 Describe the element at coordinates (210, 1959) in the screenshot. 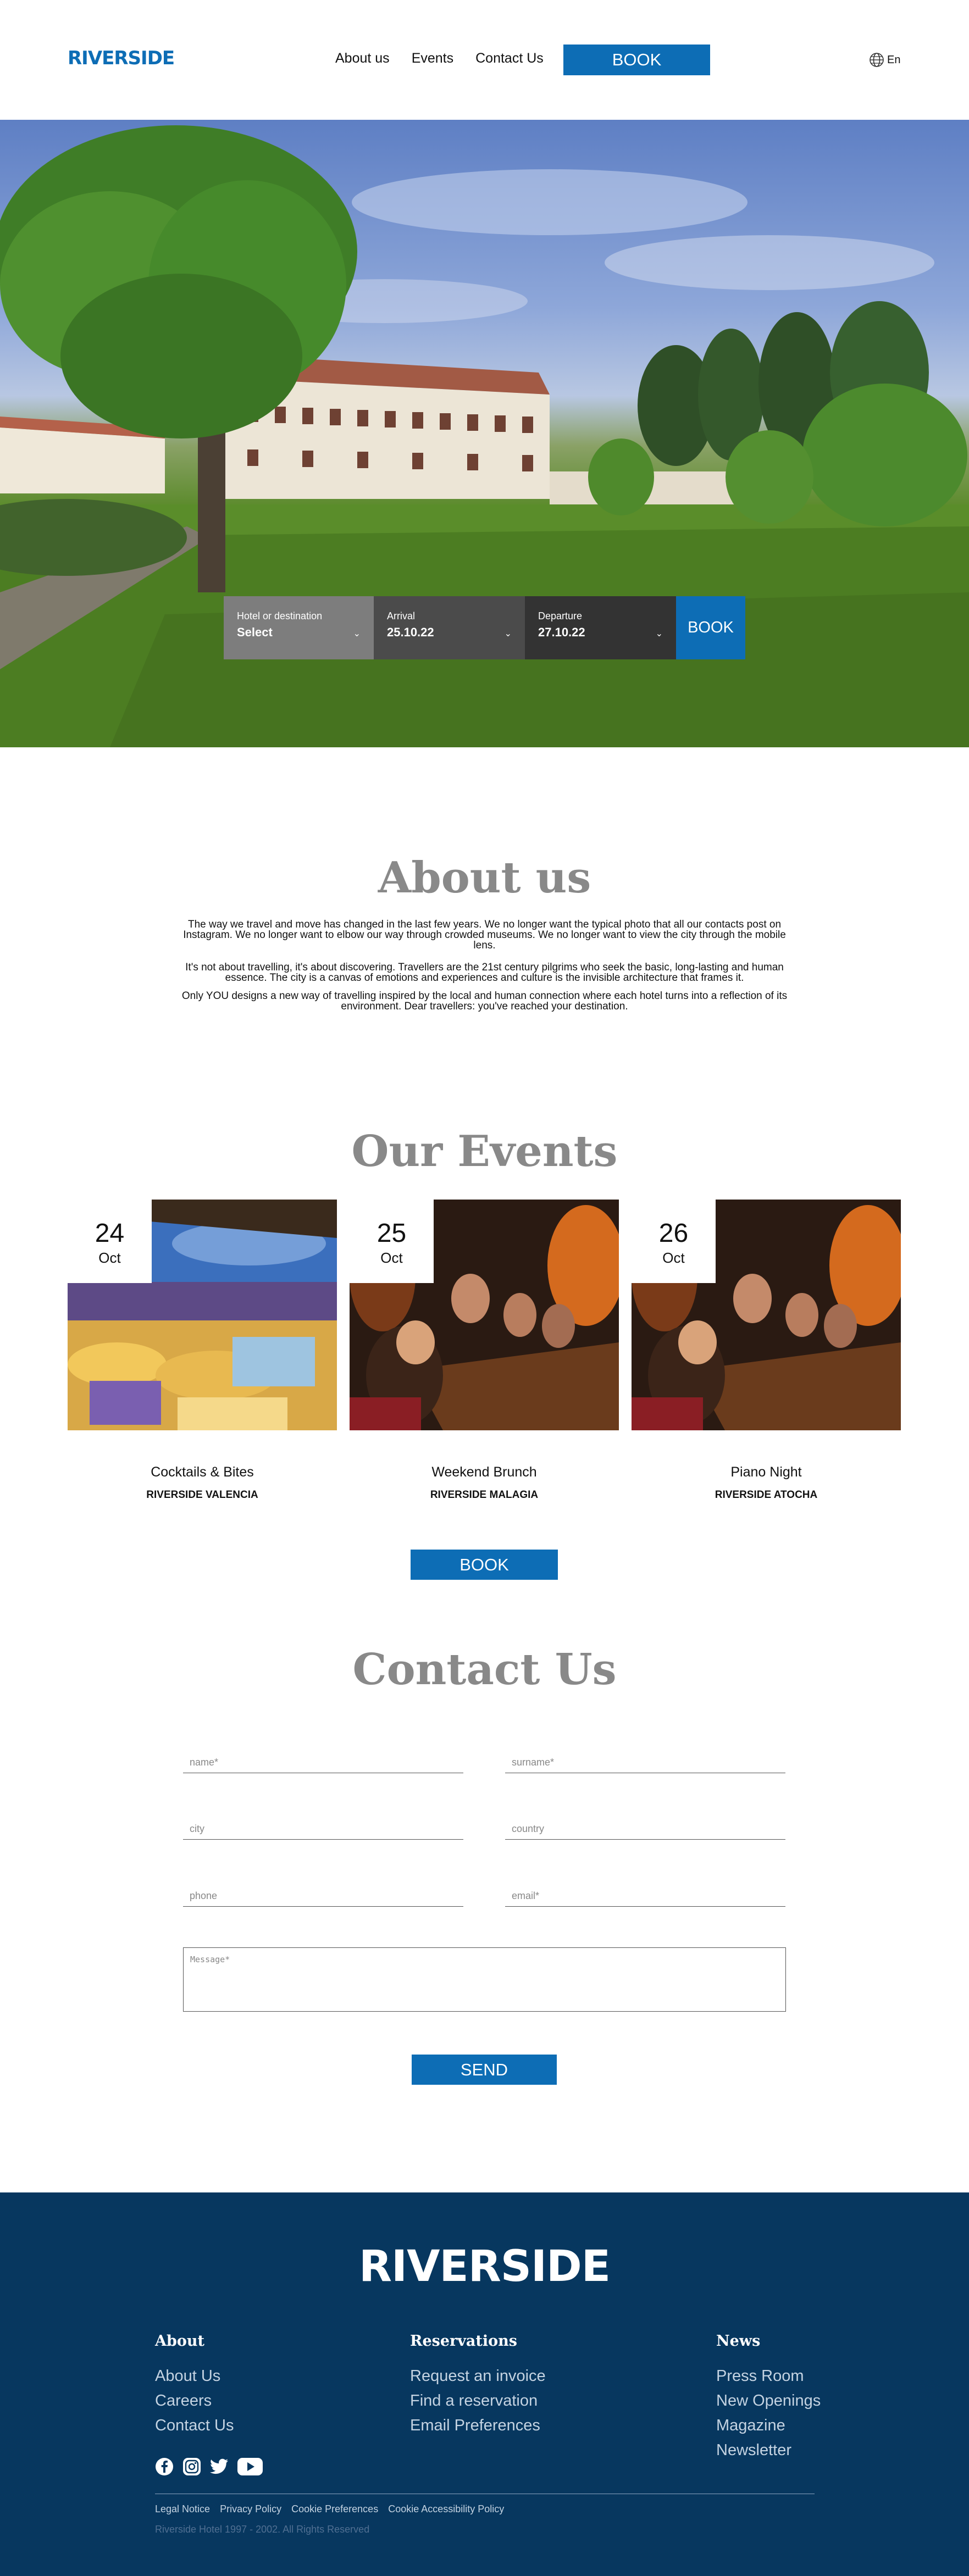

I see `message-placeholder: Message*` at that location.